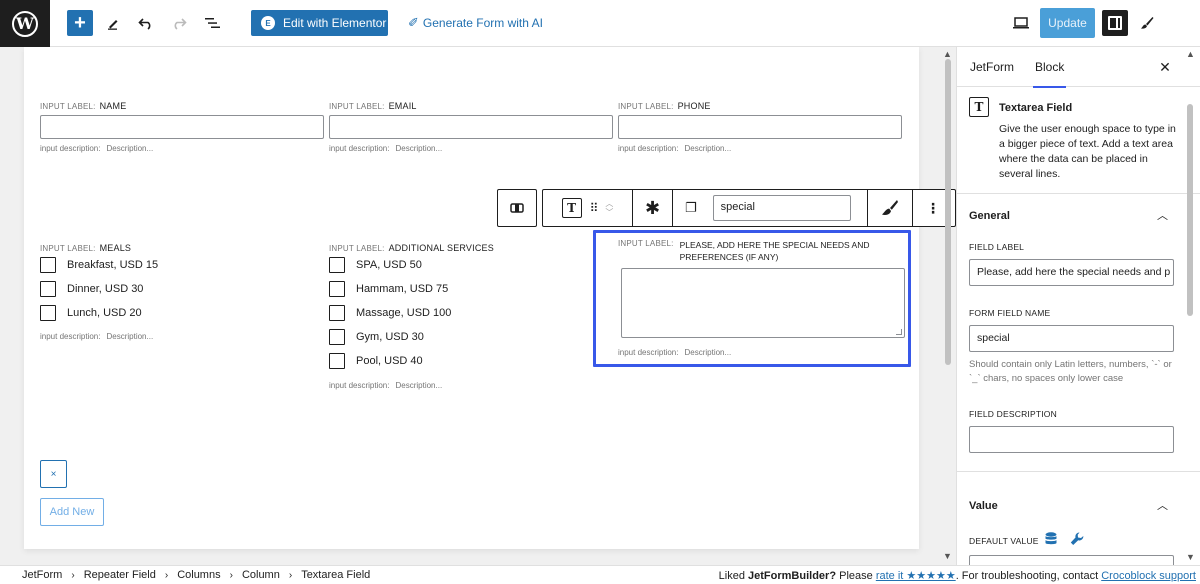 Image resolution: width=1200 pixels, height=584 pixels. What do you see at coordinates (120, 575) in the screenshot?
I see `breadcrumb-item: Repeater Field` at bounding box center [120, 575].